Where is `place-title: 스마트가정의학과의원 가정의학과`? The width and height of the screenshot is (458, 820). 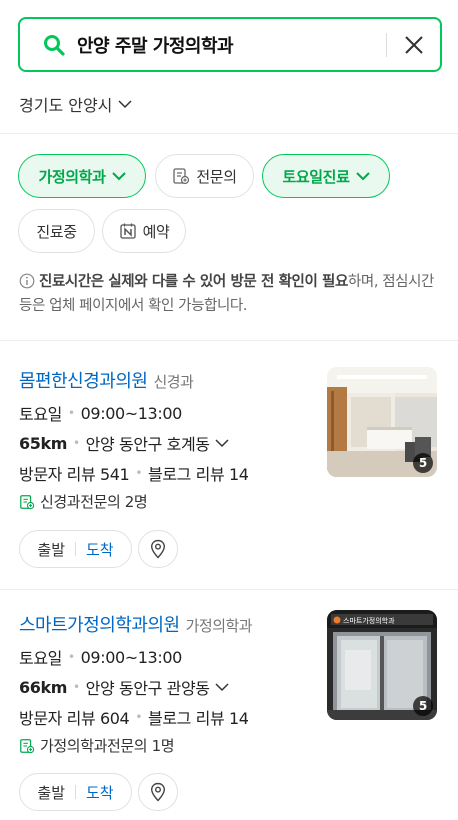
place-title: 스마트가정의학과의원 가정의학과 is located at coordinates (136, 624).